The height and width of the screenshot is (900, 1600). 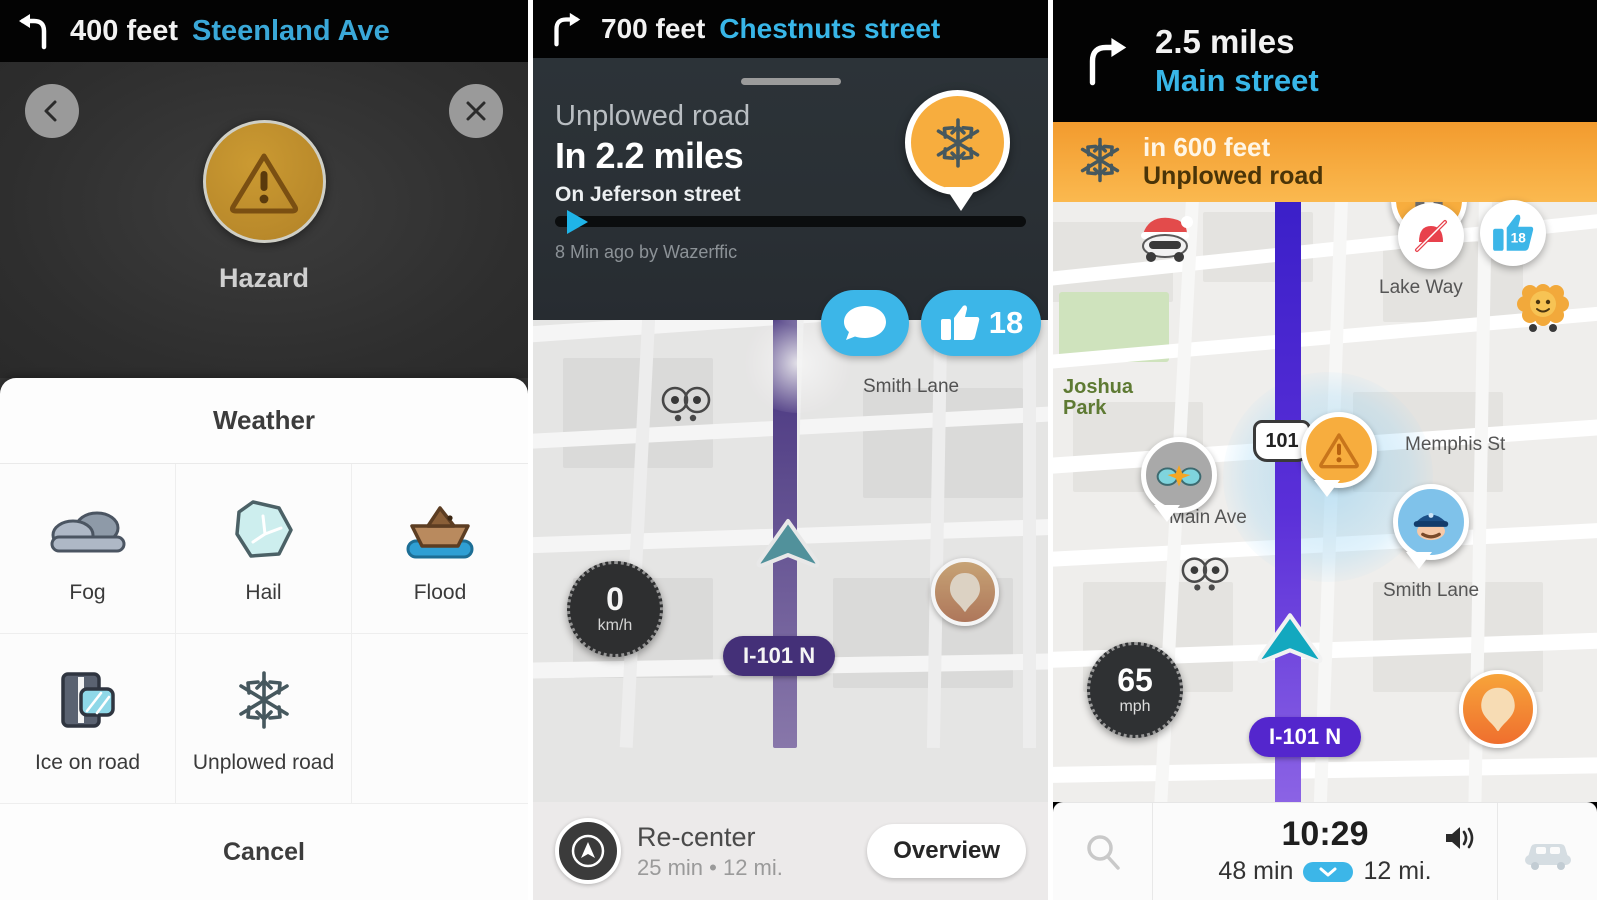 What do you see at coordinates (1135, 706) in the screenshot?
I see `speed-unit: mph` at bounding box center [1135, 706].